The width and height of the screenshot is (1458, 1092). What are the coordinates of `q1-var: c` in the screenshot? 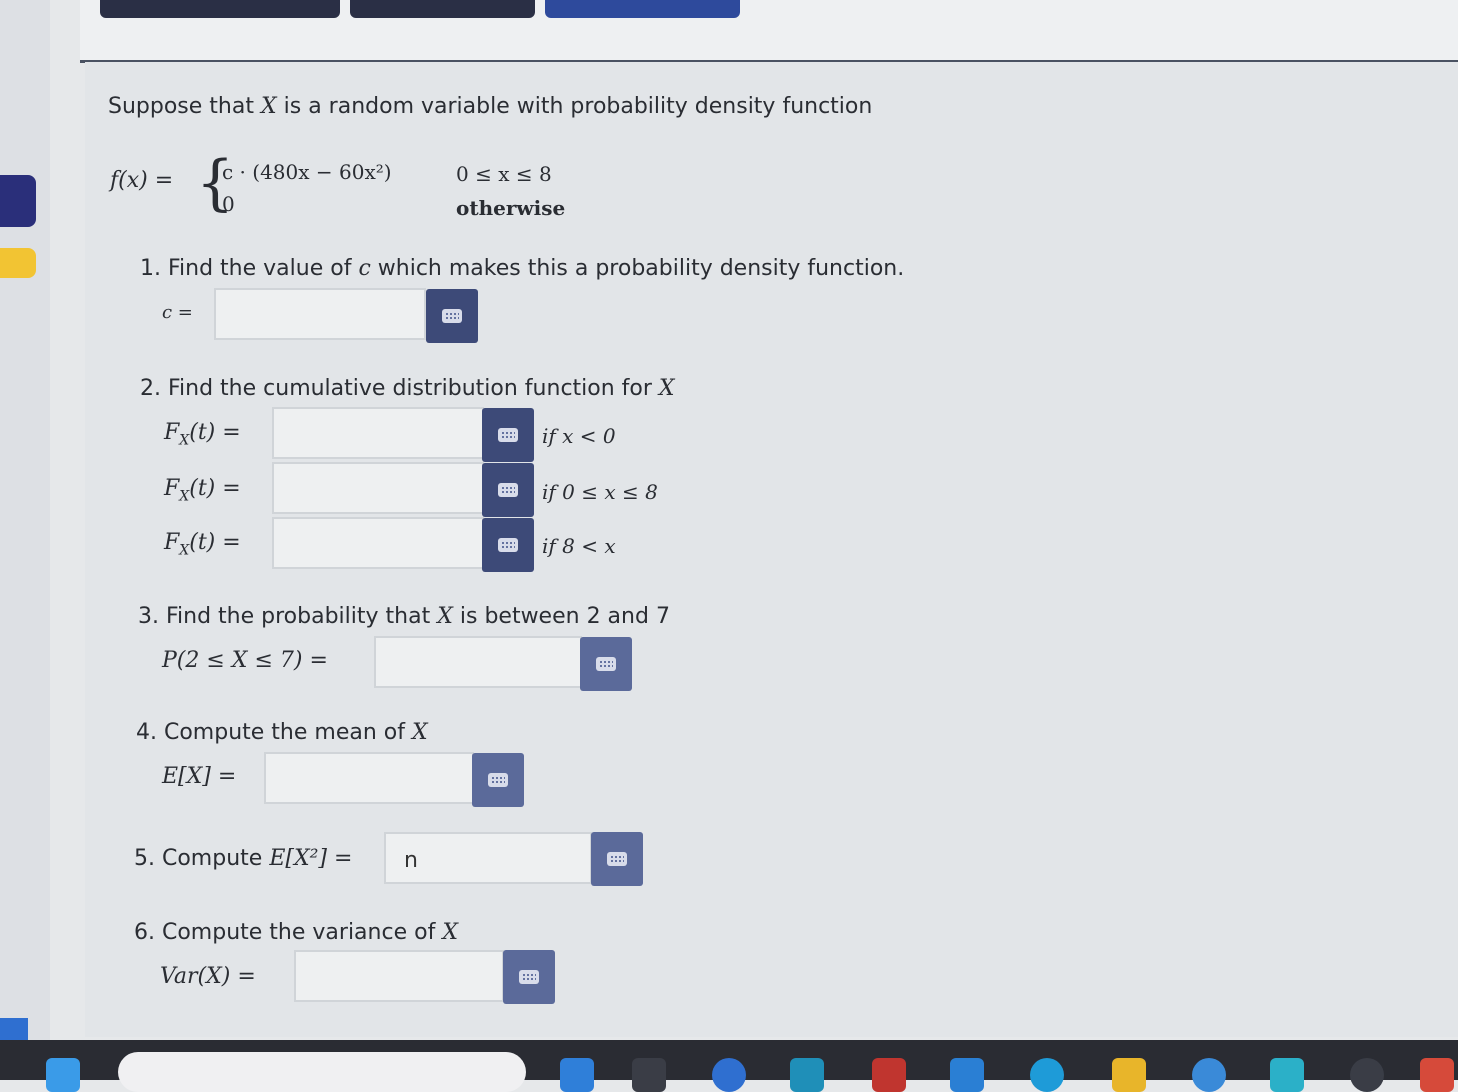 It's located at (364, 268).